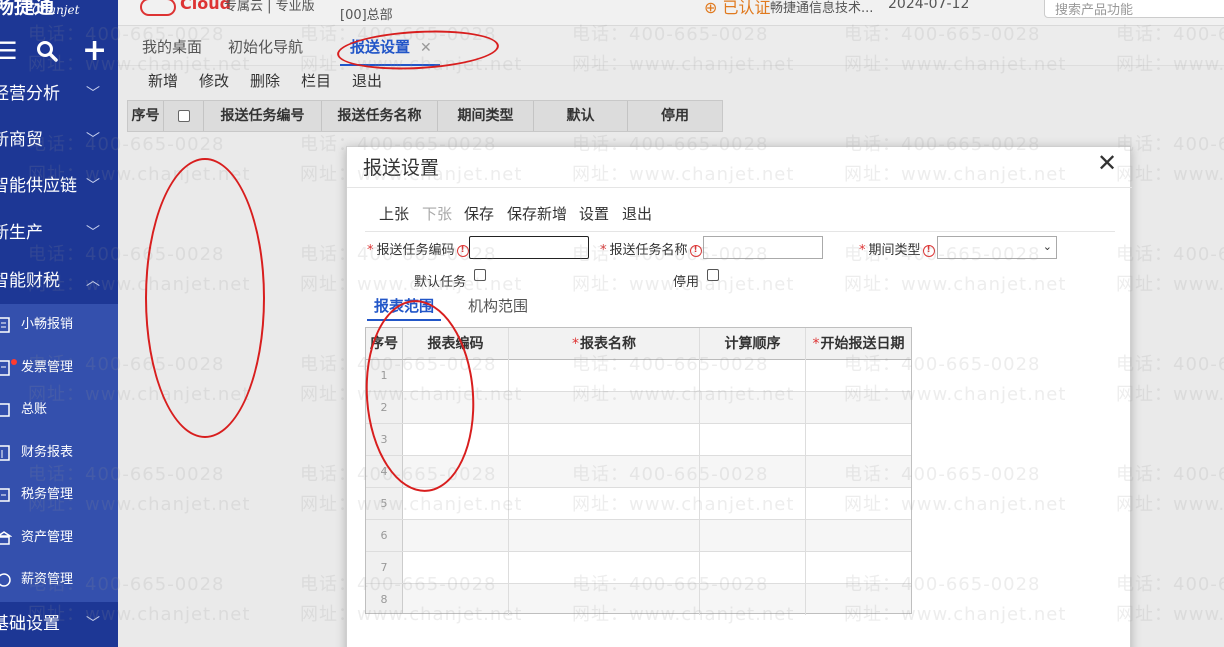  I want to click on toolbar: 新增 修改 删除 栏目 退出, so click(671, 81).